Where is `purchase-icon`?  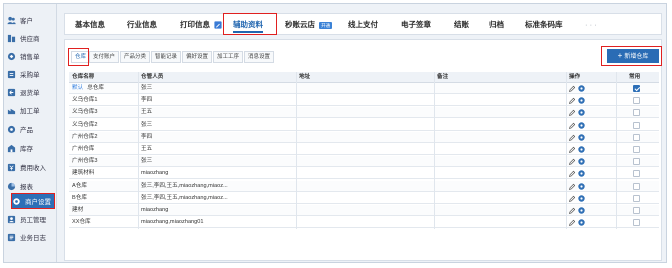 purchase-icon is located at coordinates (11, 74).